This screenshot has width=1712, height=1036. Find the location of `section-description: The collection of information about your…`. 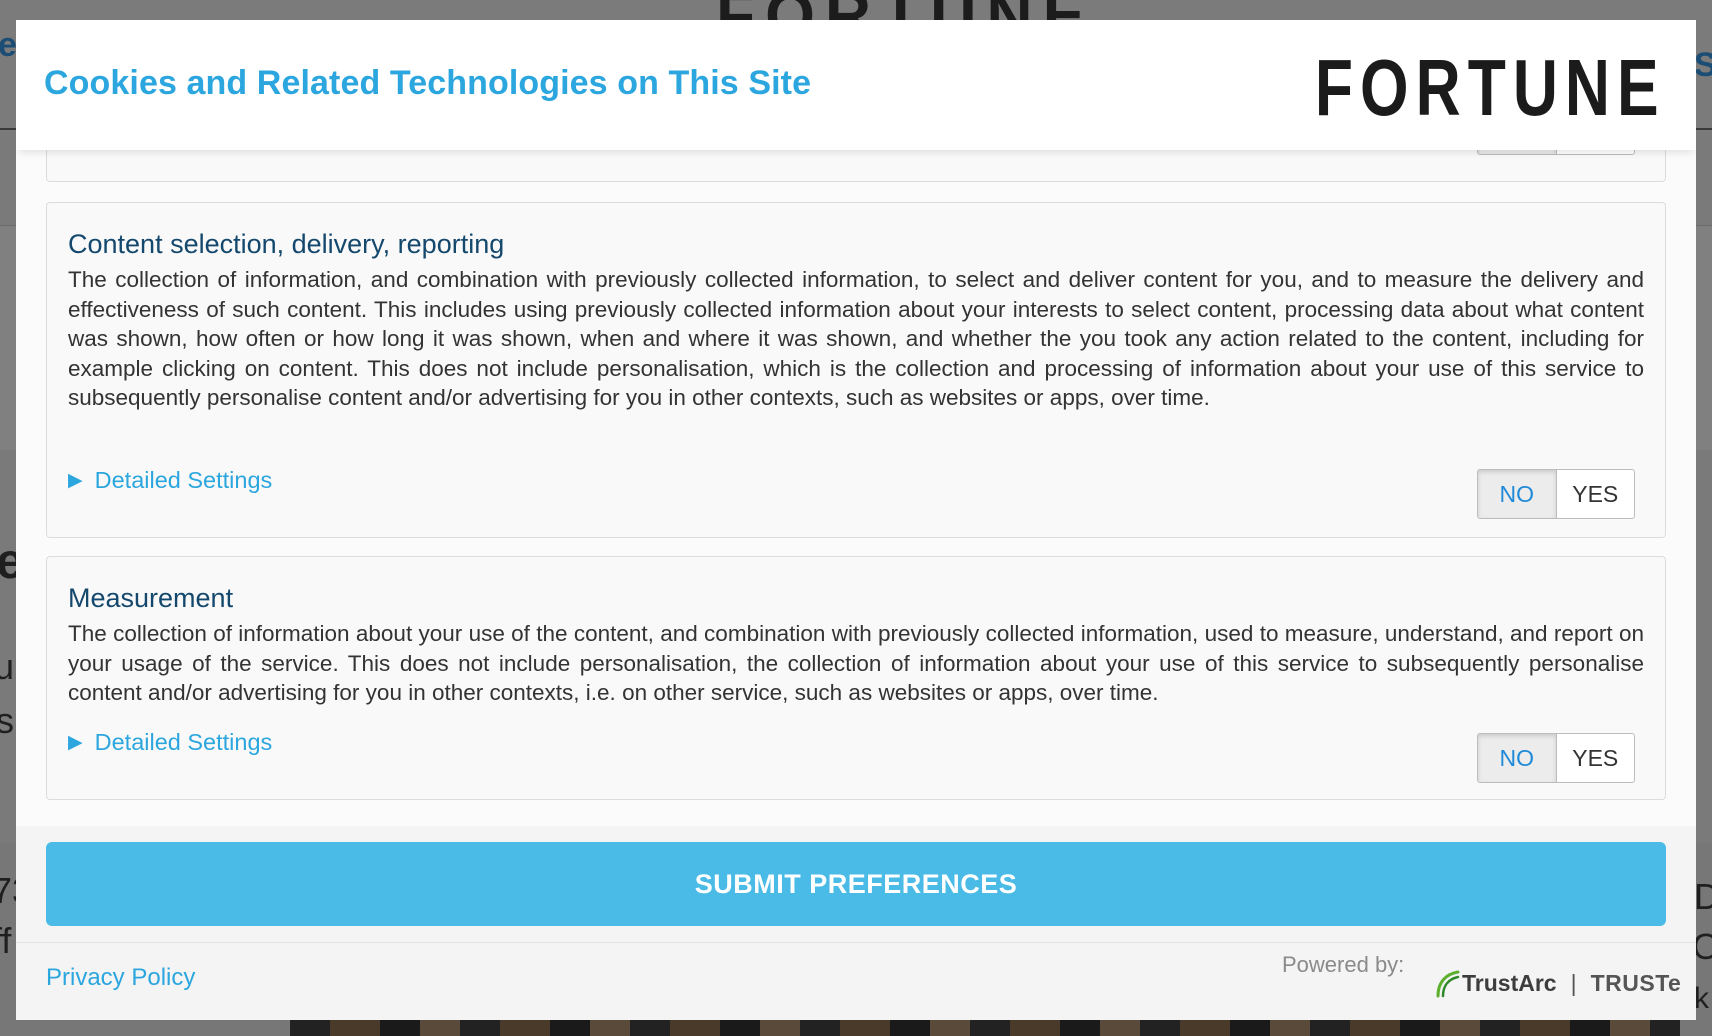

section-description: The collection of information about your… is located at coordinates (856, 663).